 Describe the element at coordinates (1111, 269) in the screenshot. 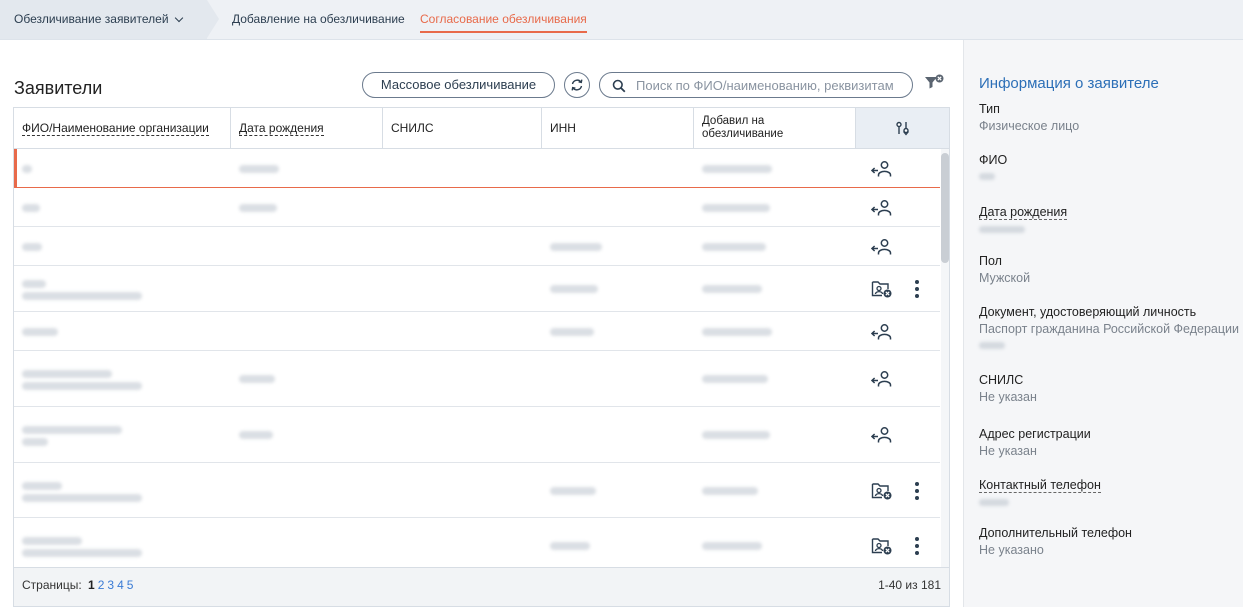

I see `info-field-gender: Пол Мужской` at that location.